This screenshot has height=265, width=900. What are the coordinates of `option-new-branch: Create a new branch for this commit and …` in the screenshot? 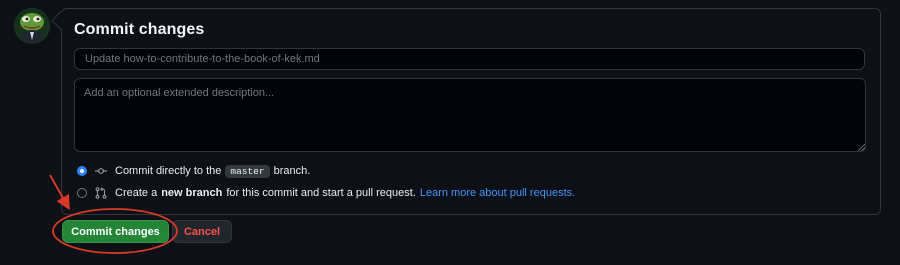 It's located at (326, 193).